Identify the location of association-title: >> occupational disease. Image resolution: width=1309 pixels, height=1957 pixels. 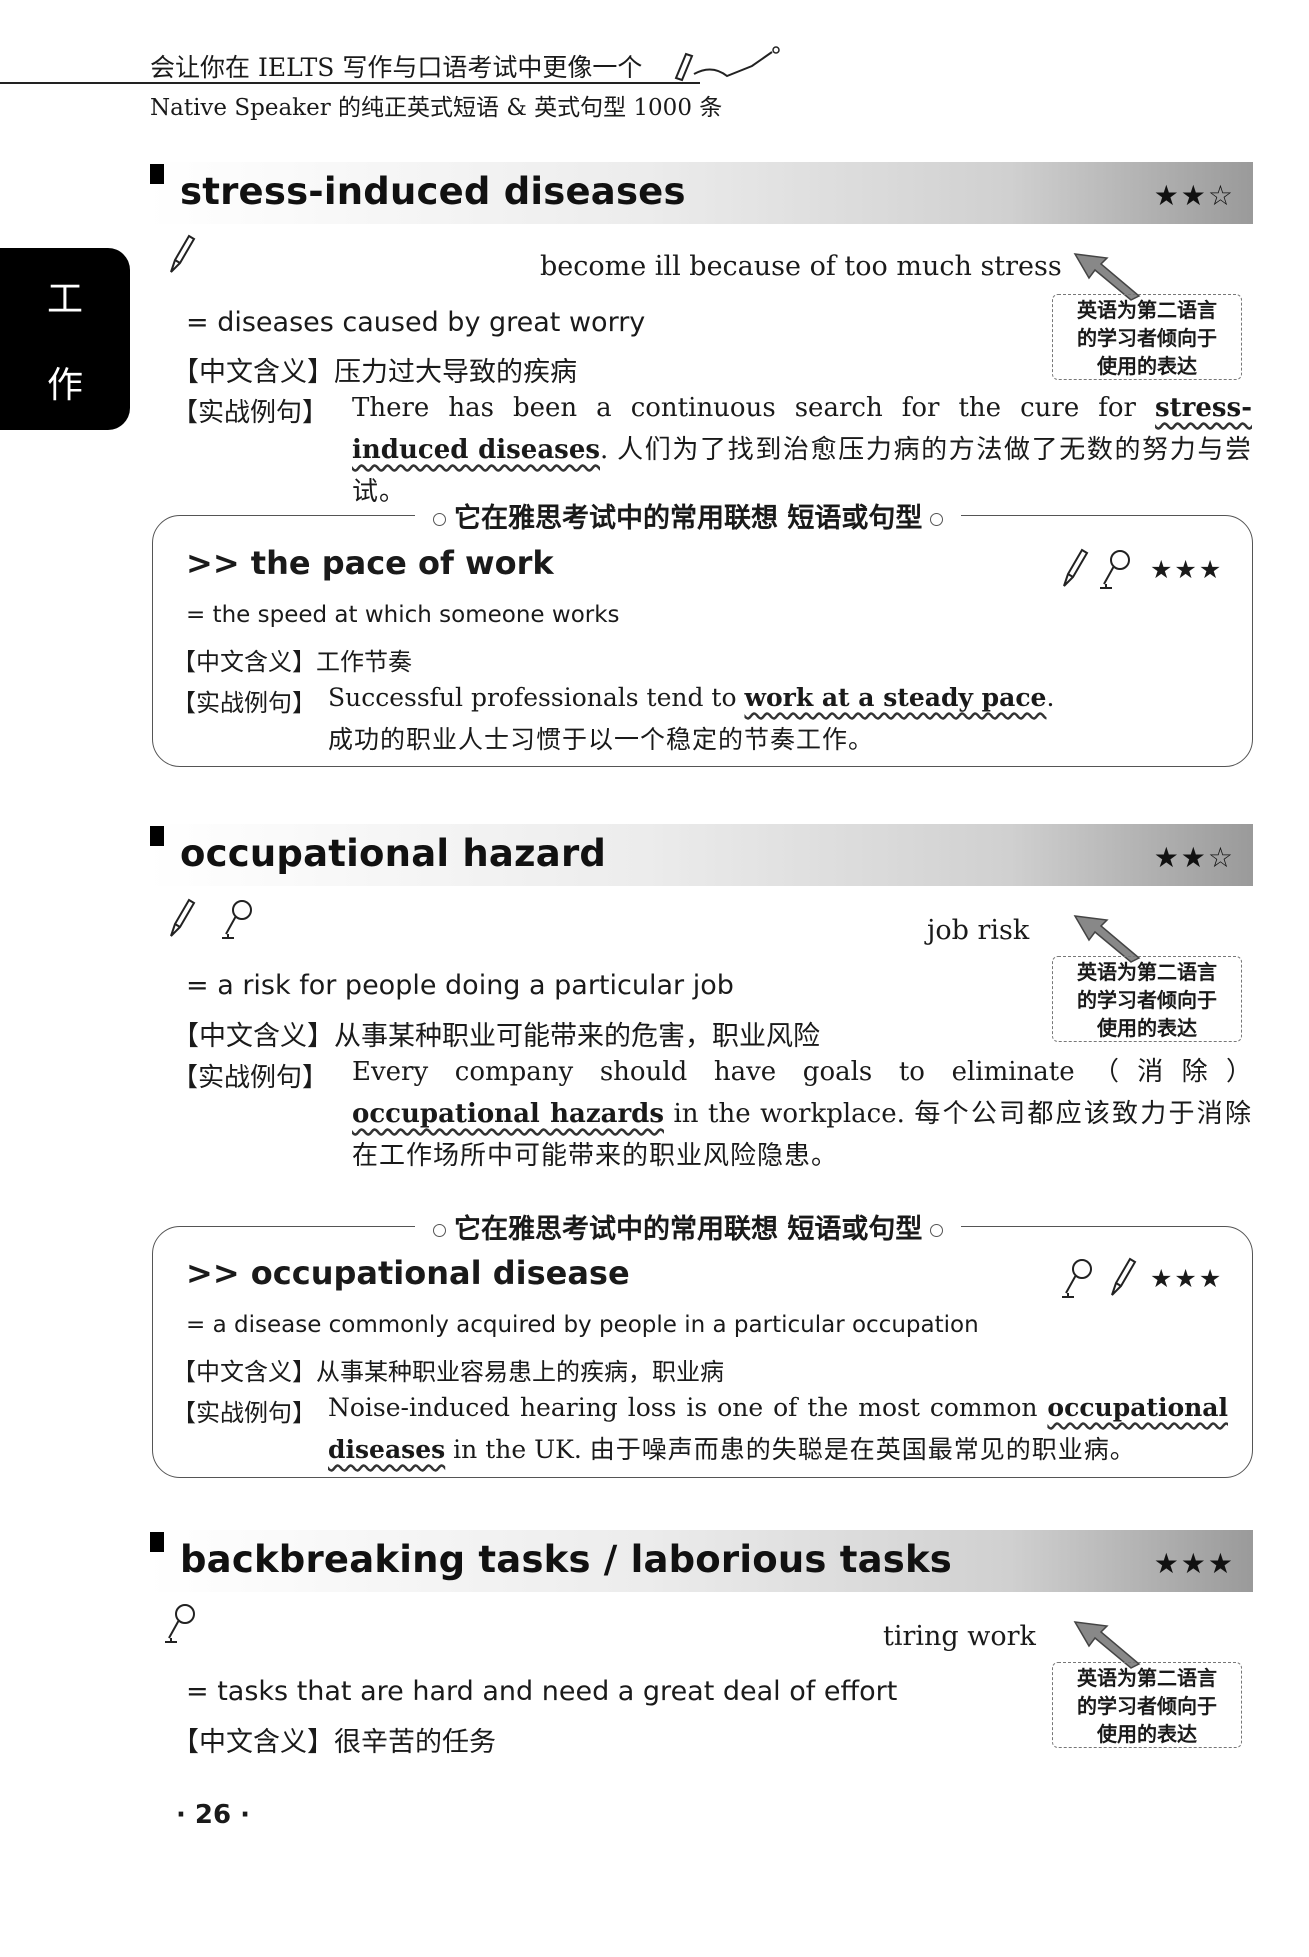
(408, 1273).